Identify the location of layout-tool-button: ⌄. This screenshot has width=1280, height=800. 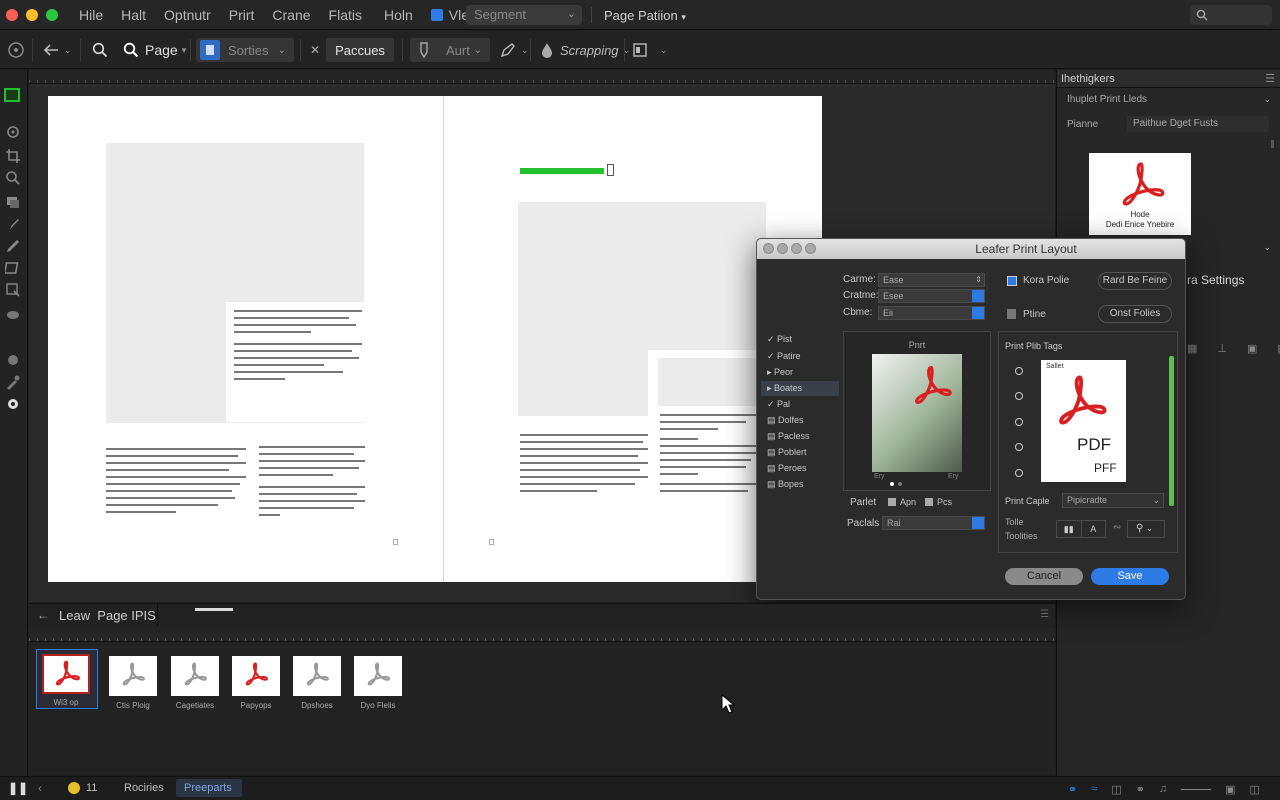
(650, 50).